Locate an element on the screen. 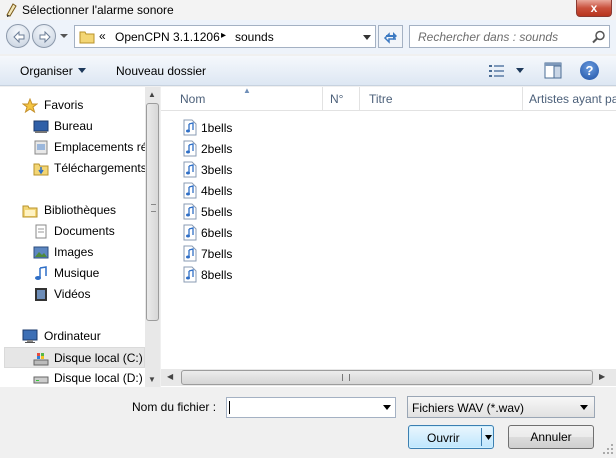  recent-locations-dropdown-icon is located at coordinates (64, 36).